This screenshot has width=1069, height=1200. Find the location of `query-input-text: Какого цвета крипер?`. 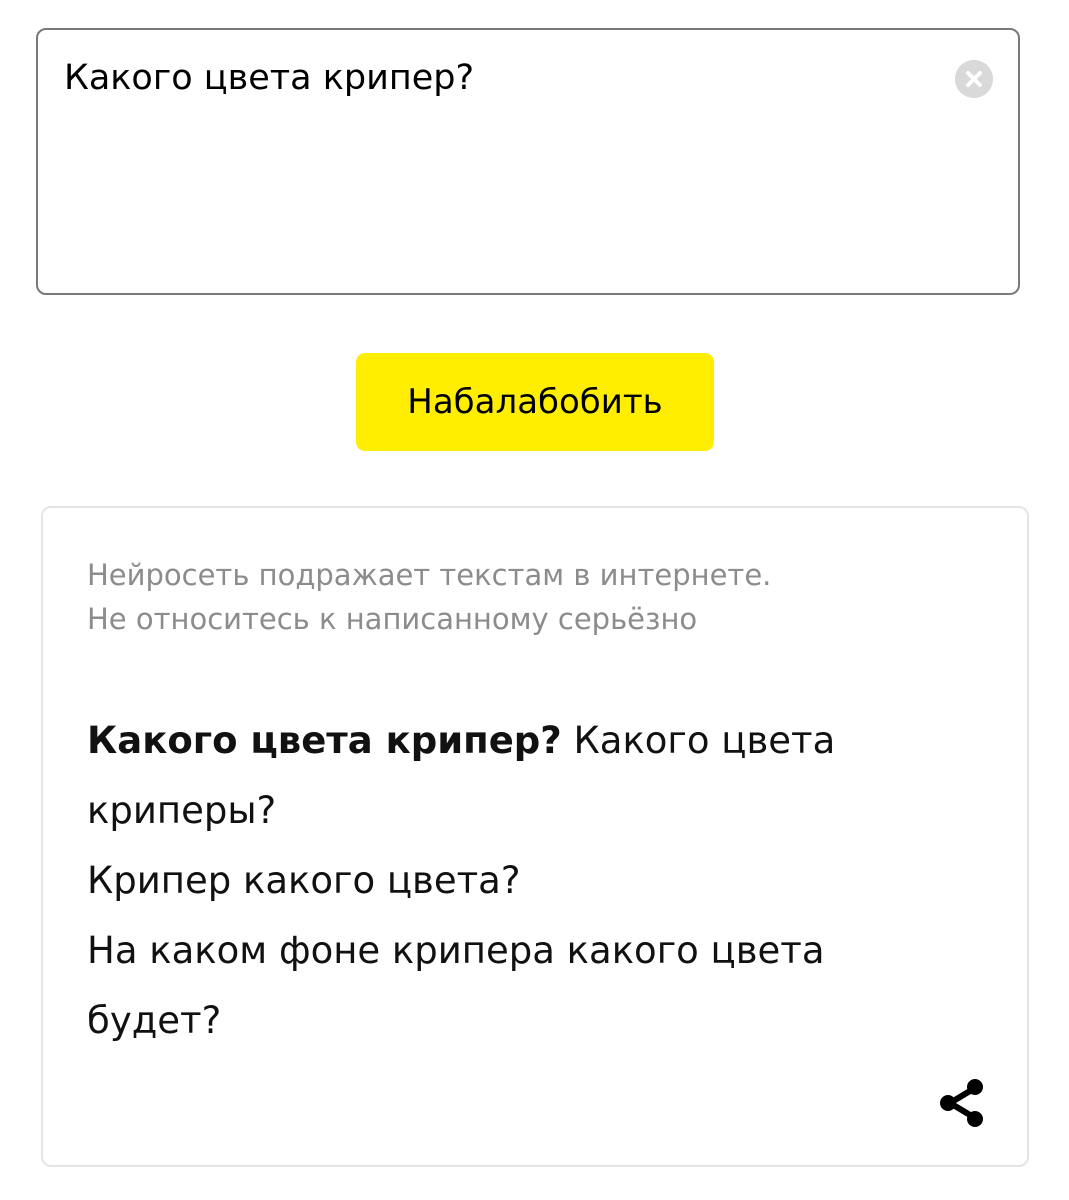

query-input-text: Какого цвета крипер? is located at coordinates (269, 78).